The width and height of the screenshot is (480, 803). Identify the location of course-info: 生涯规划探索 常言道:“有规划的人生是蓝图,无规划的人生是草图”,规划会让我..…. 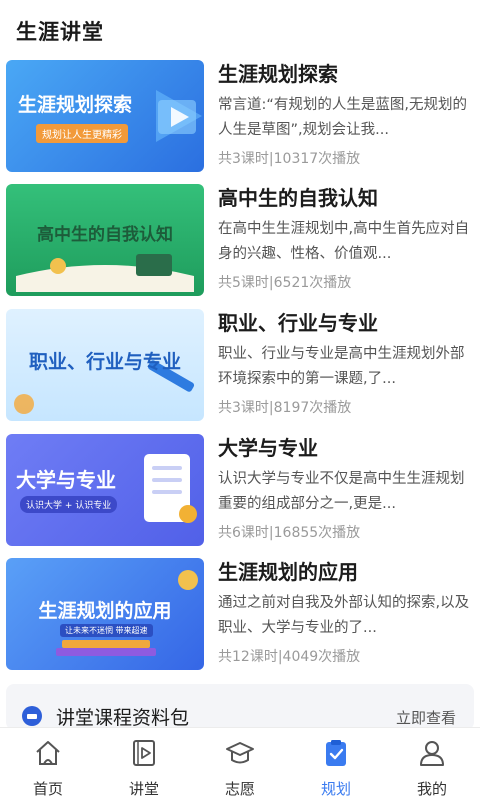
(346, 116).